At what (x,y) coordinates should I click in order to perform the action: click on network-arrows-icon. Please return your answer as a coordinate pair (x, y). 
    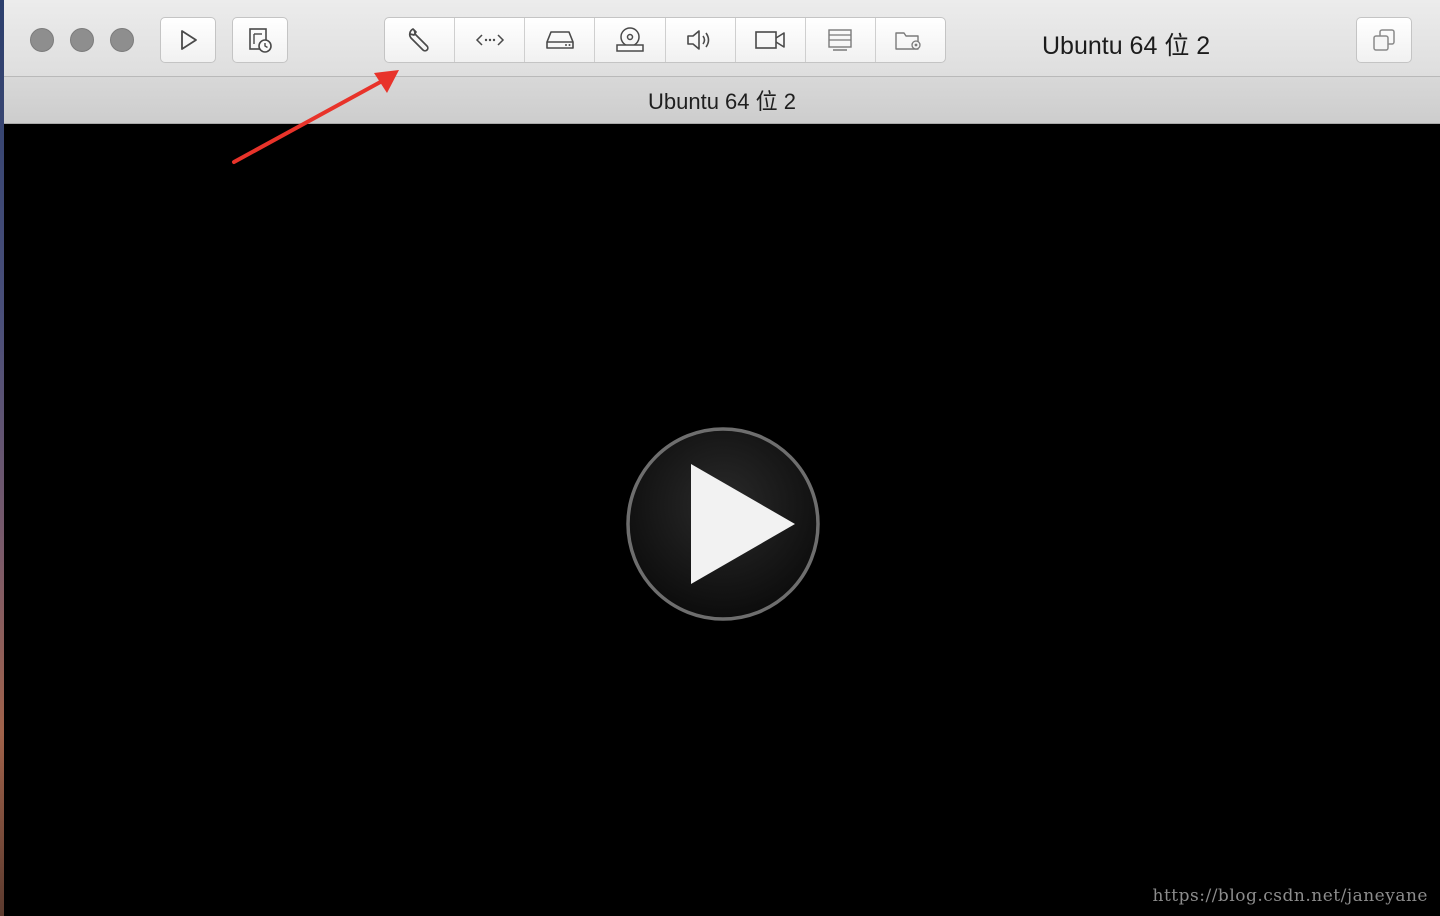
    Looking at the image, I should click on (489, 40).